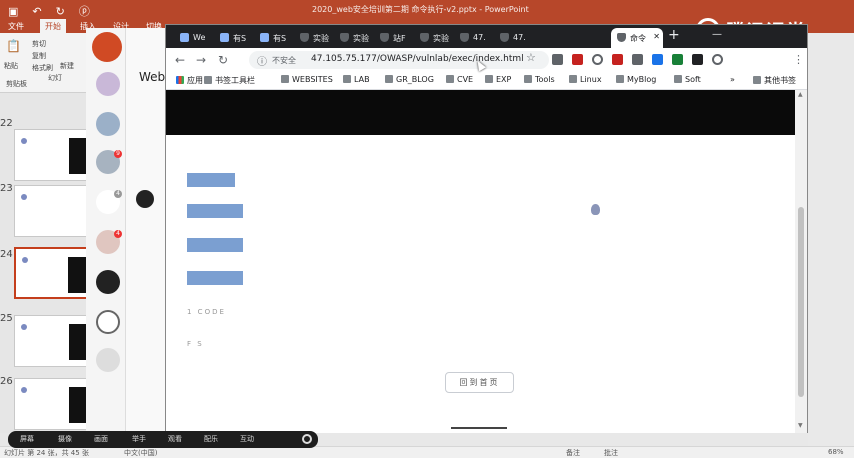  Describe the element at coordinates (6, 123) in the screenshot. I see `slide-number: 22` at that location.